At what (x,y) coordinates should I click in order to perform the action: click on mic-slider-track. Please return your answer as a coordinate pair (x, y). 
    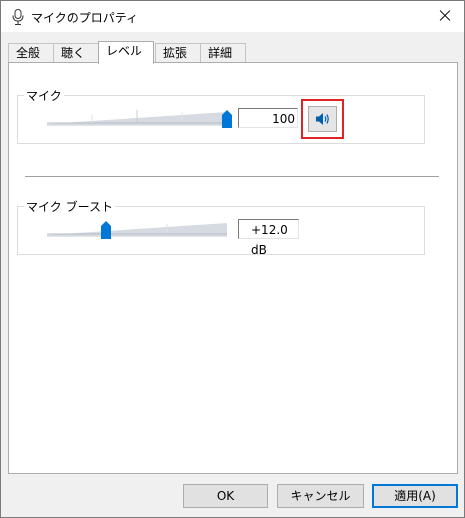
    Looking at the image, I should click on (137, 118).